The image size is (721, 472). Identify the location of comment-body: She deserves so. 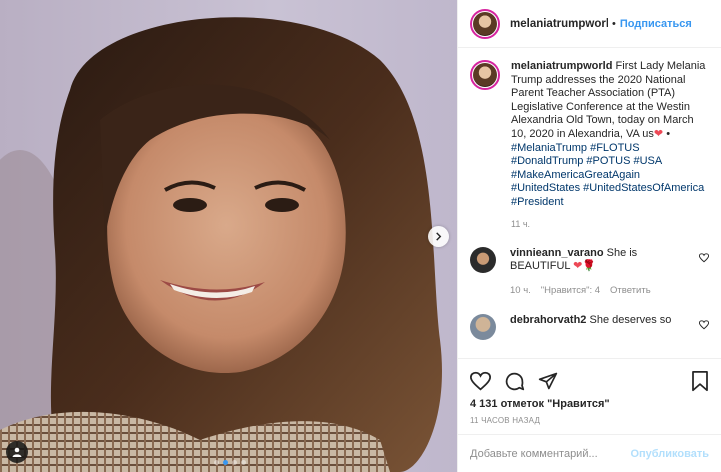
(630, 319).